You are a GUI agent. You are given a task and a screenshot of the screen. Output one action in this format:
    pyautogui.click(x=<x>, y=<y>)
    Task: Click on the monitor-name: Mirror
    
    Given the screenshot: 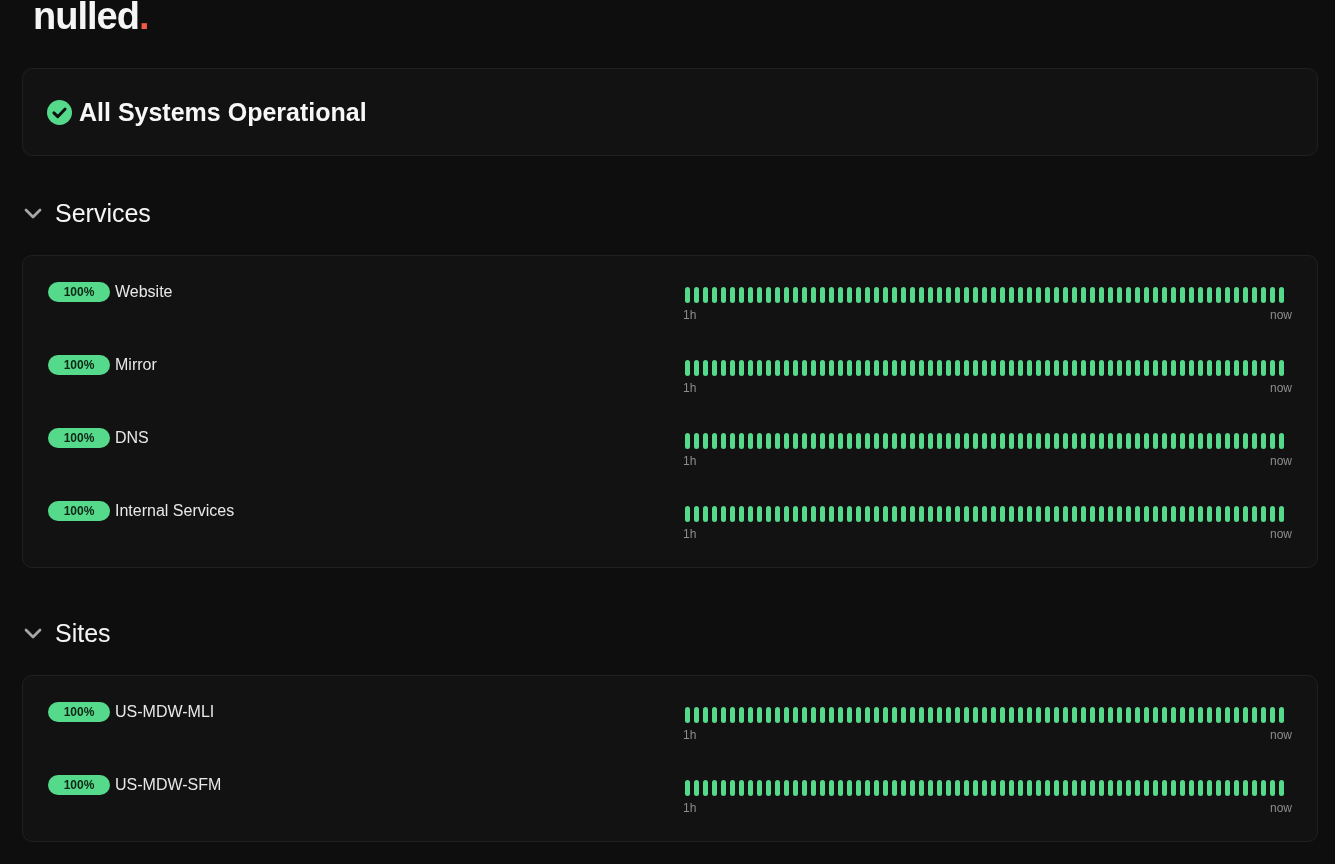 What is the action you would take?
    pyautogui.click(x=136, y=365)
    